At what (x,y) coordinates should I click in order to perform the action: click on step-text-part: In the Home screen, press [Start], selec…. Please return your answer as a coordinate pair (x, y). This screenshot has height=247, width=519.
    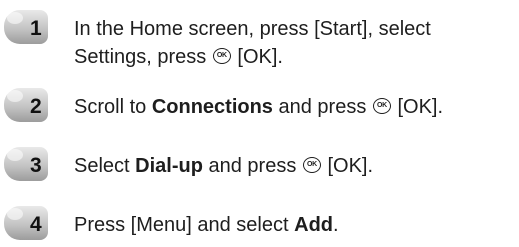
    Looking at the image, I should click on (252, 29).